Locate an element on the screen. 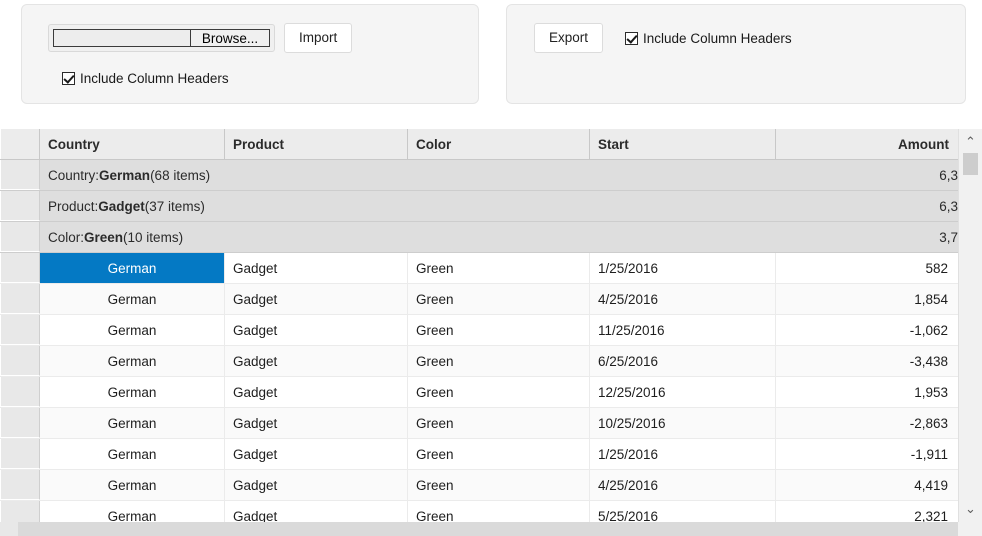  export-controls-row: Export Include Column Headers is located at coordinates (663, 38).